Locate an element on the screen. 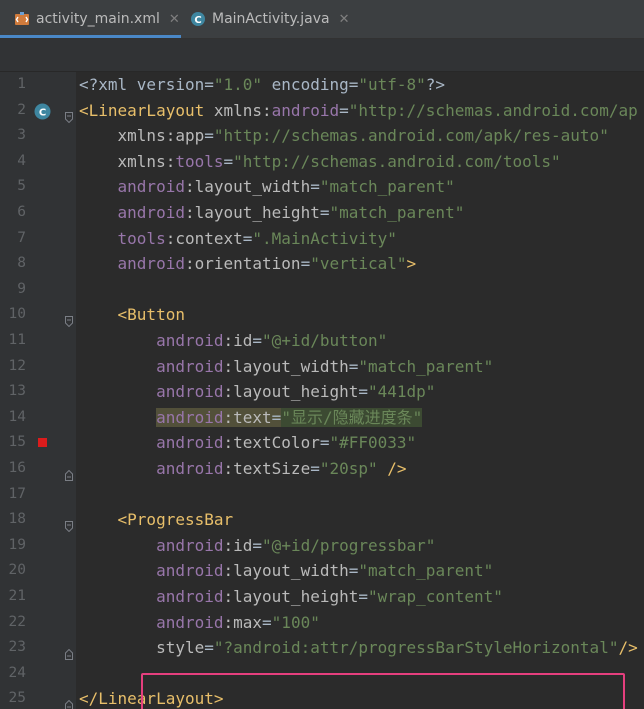 Image resolution: width=644 pixels, height=709 pixels. line-number: 5 is located at coordinates (21, 186).